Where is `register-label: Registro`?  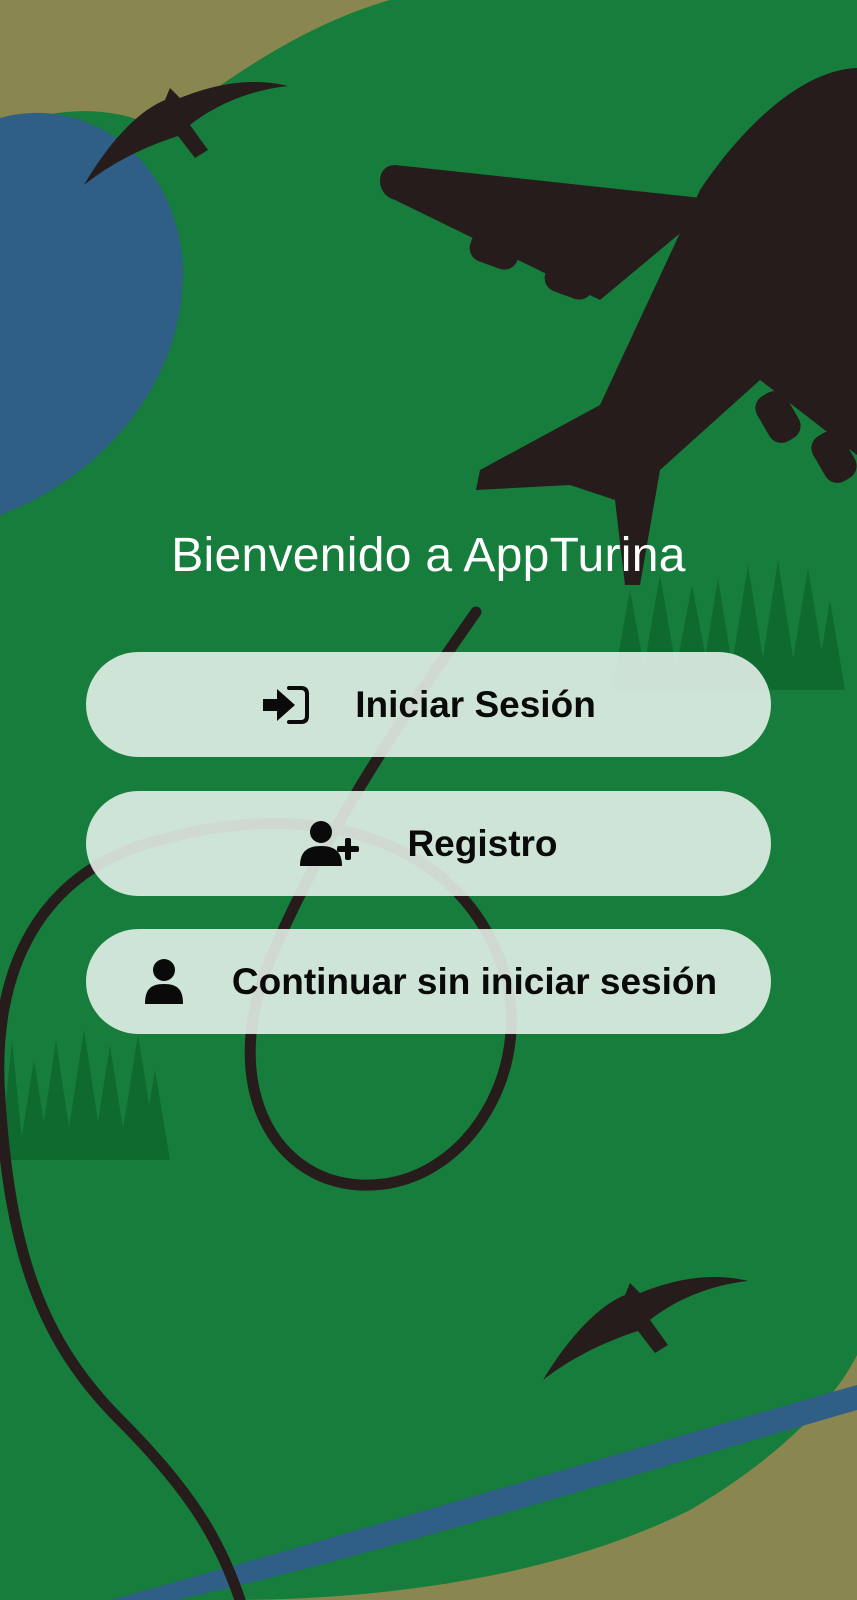
register-label: Registro is located at coordinates (482, 843).